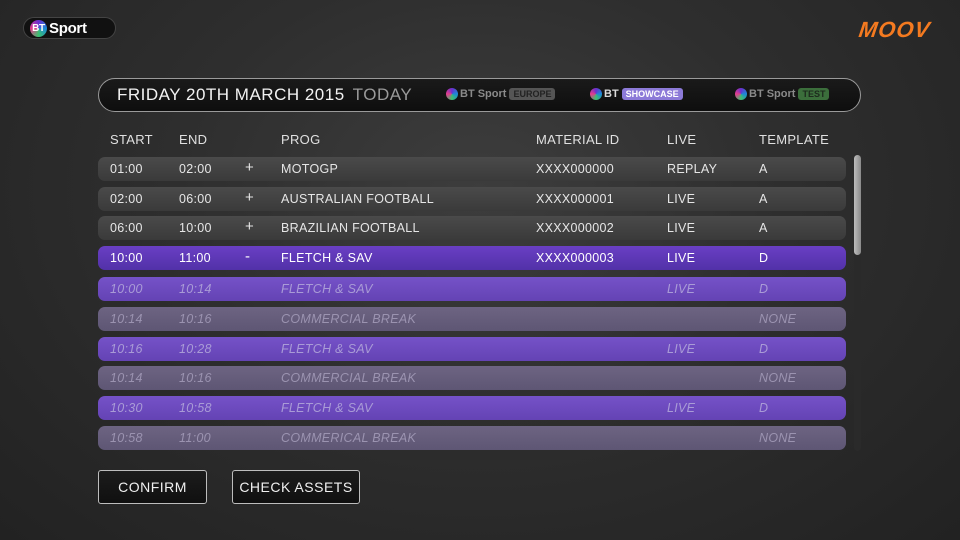  Describe the element at coordinates (611, 94) in the screenshot. I see `channel-name: BT` at that location.